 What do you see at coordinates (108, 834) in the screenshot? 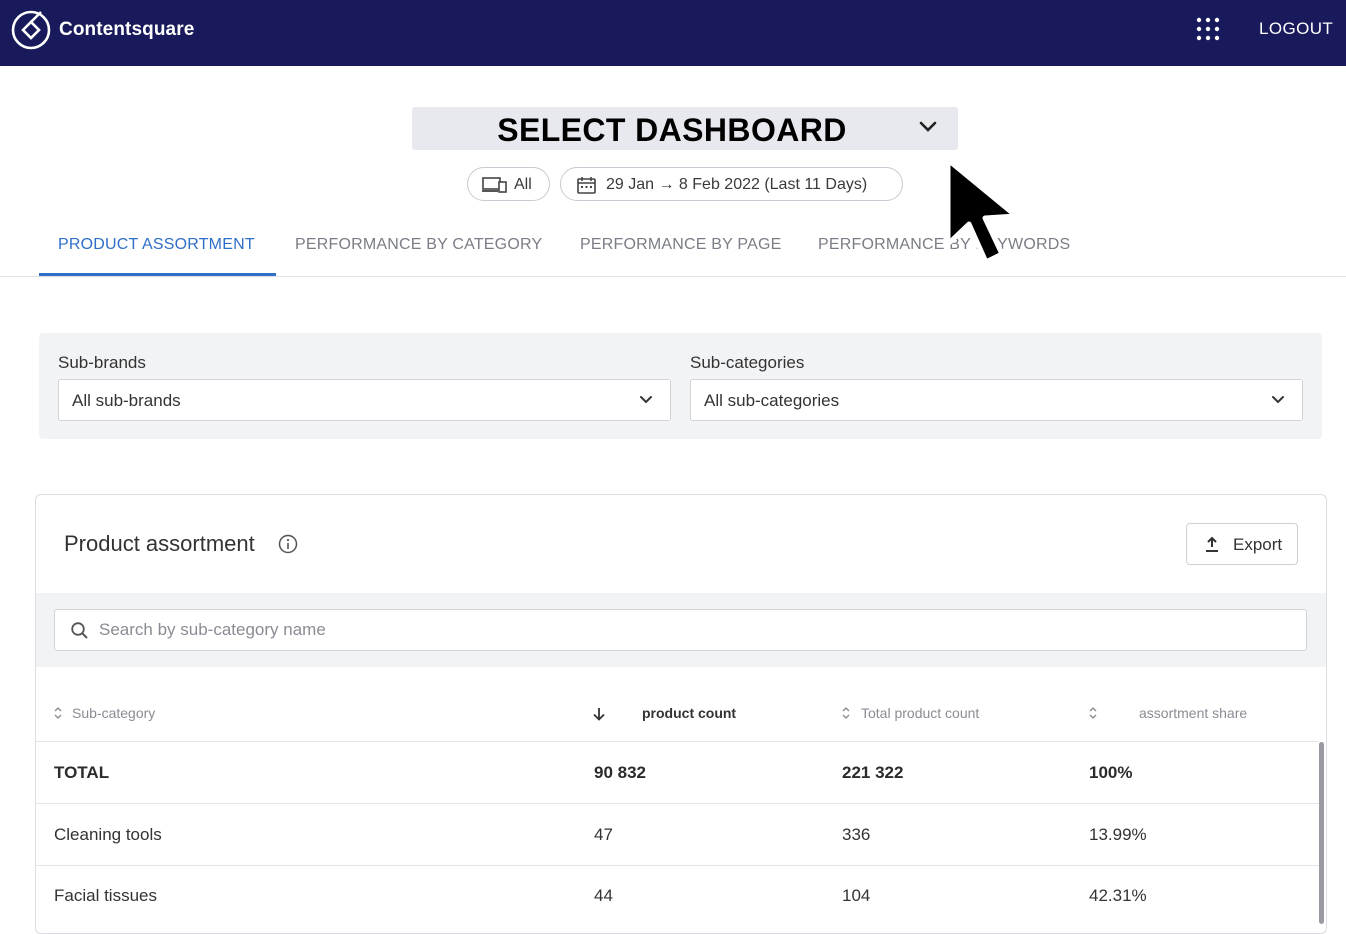
I see `cell-sub-category: Cleaning tools` at bounding box center [108, 834].